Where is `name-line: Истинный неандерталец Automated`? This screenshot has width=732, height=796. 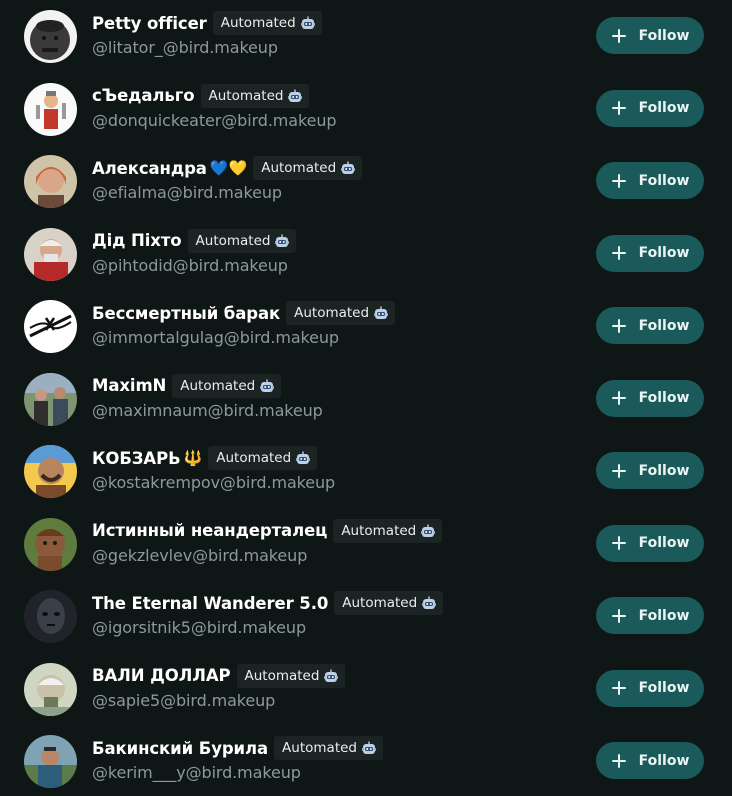 name-line: Истинный неандерталец Automated is located at coordinates (267, 531).